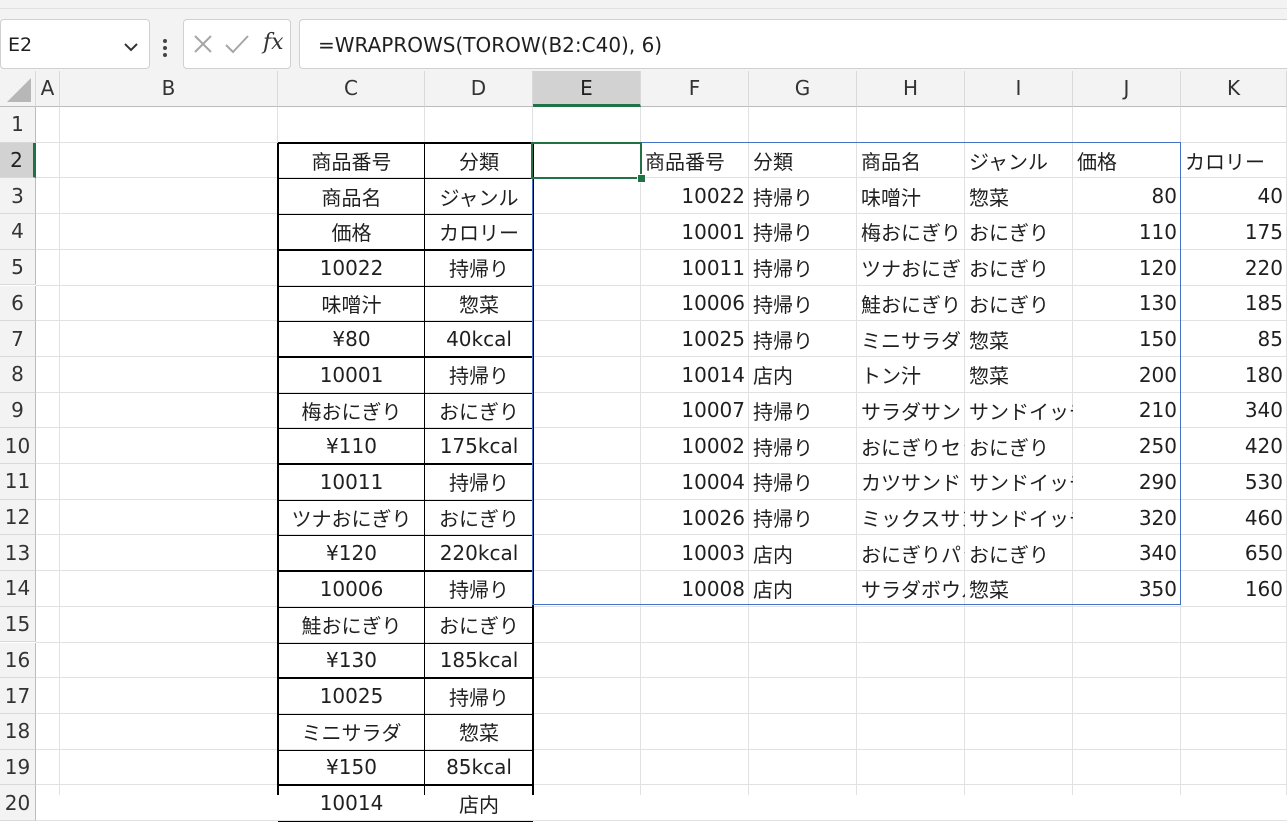 This screenshot has height=822, width=1287. I want to click on row-header-11: 11, so click(18, 482).